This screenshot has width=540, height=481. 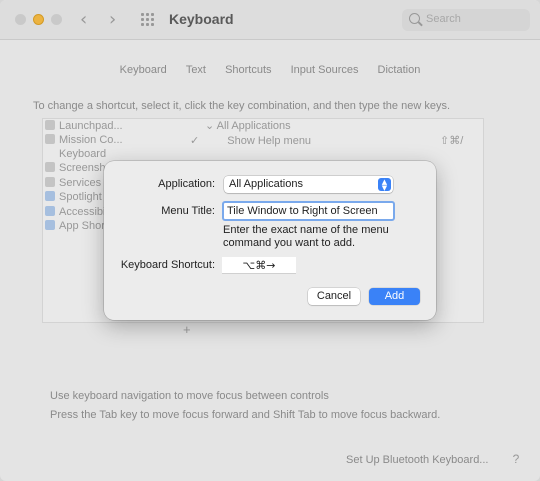 What do you see at coordinates (394, 296) in the screenshot?
I see `add-button: Add` at bounding box center [394, 296].